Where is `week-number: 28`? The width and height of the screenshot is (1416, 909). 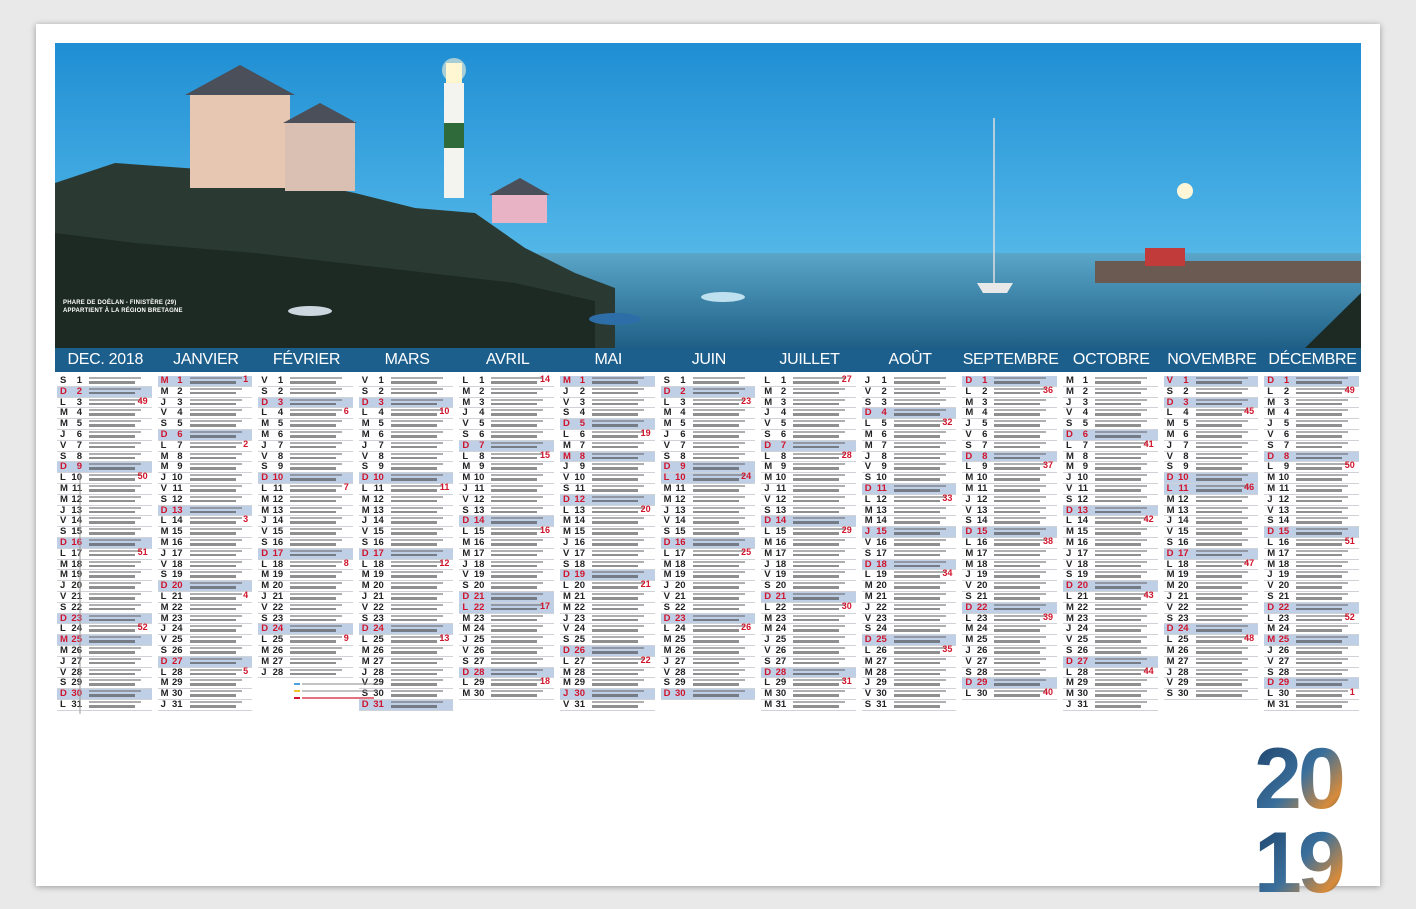
week-number: 28 is located at coordinates (846, 454).